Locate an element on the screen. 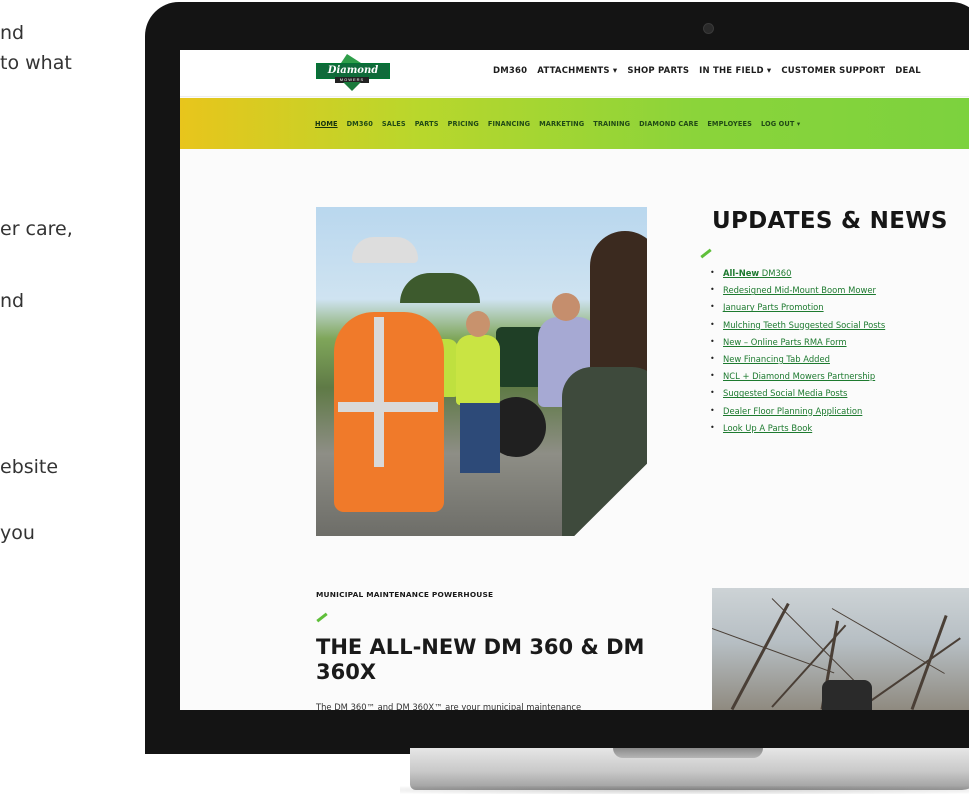 This screenshot has height=797, width=969. article-line: ebsite is located at coordinates (29, 467).